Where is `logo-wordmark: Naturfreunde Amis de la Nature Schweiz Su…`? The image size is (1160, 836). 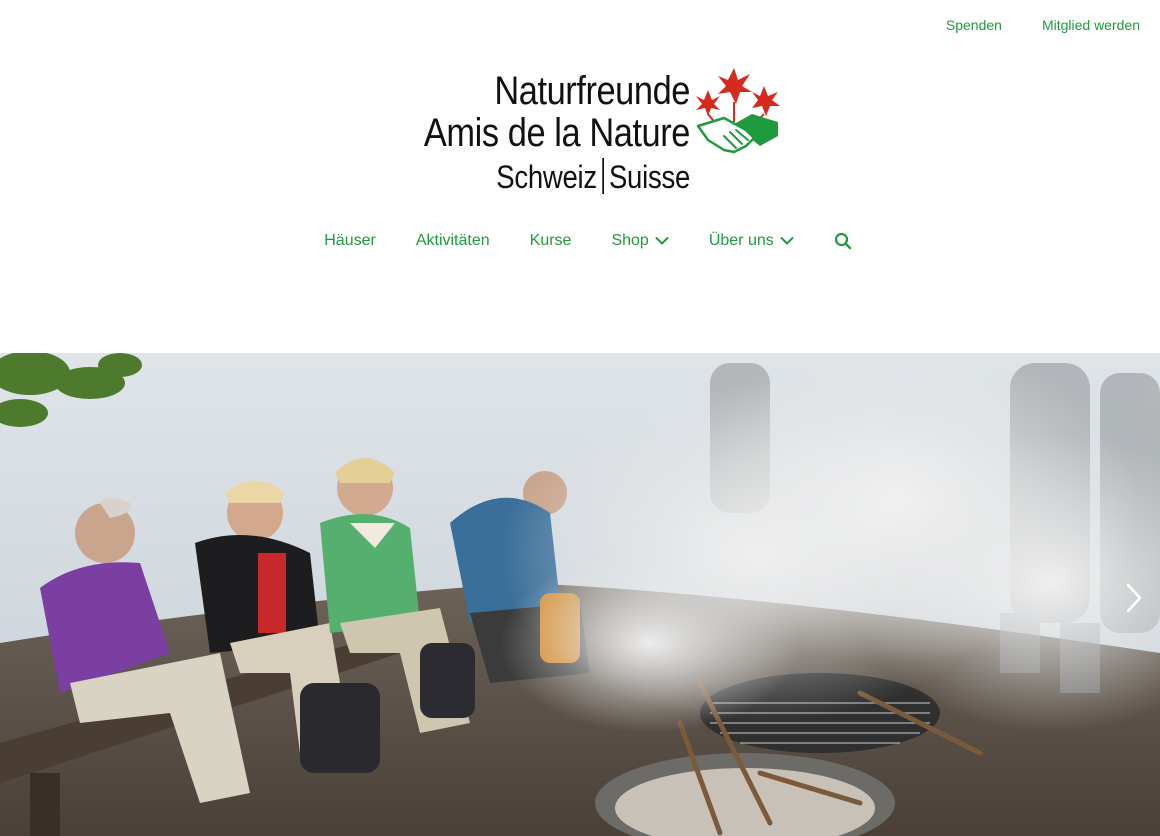
logo-wordmark: Naturfreunde Amis de la Nature Schweiz Su… is located at coordinates (534, 131).